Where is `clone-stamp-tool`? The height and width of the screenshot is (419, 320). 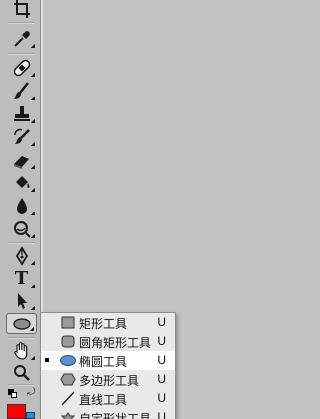
clone-stamp-tool is located at coordinates (21, 114).